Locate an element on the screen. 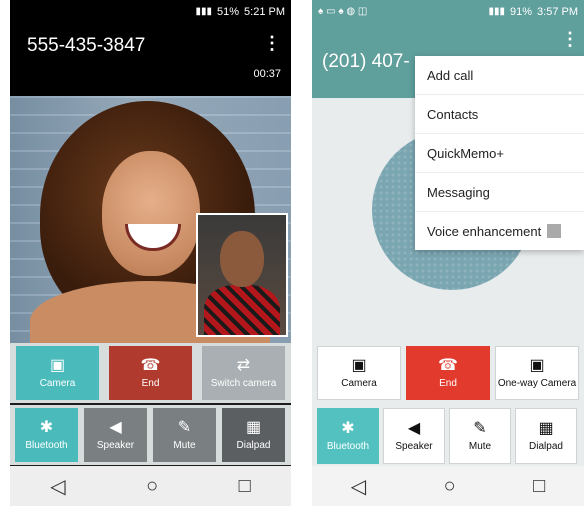 Image resolution: width=584 pixels, height=506 pixels. menu-item-contacts: Contacts is located at coordinates (499, 114).